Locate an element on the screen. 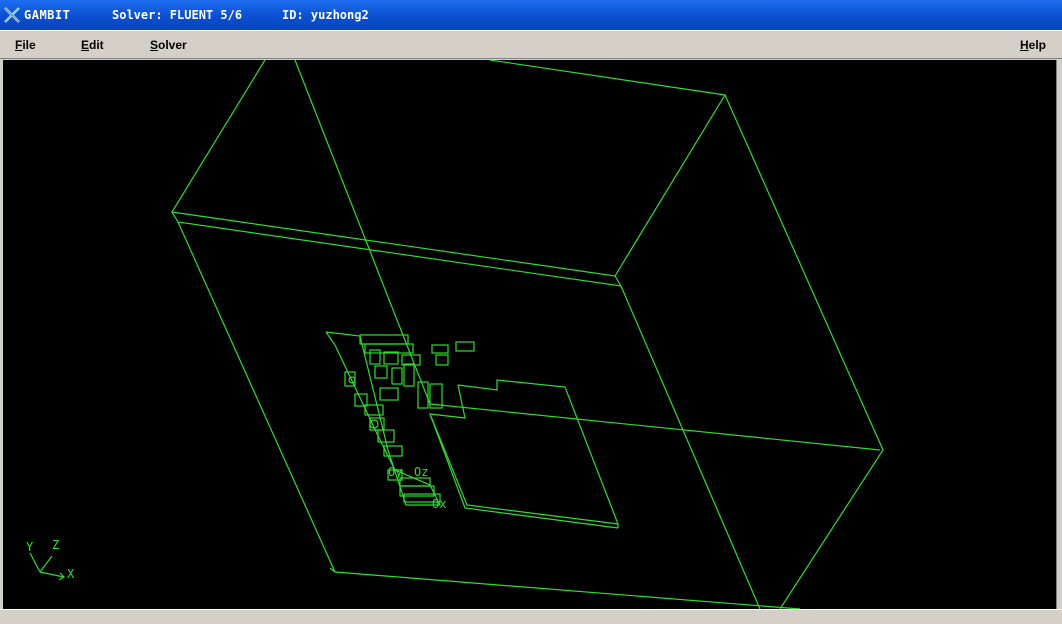 The image size is (1062, 624). triad-z-label: Z is located at coordinates (55, 545).